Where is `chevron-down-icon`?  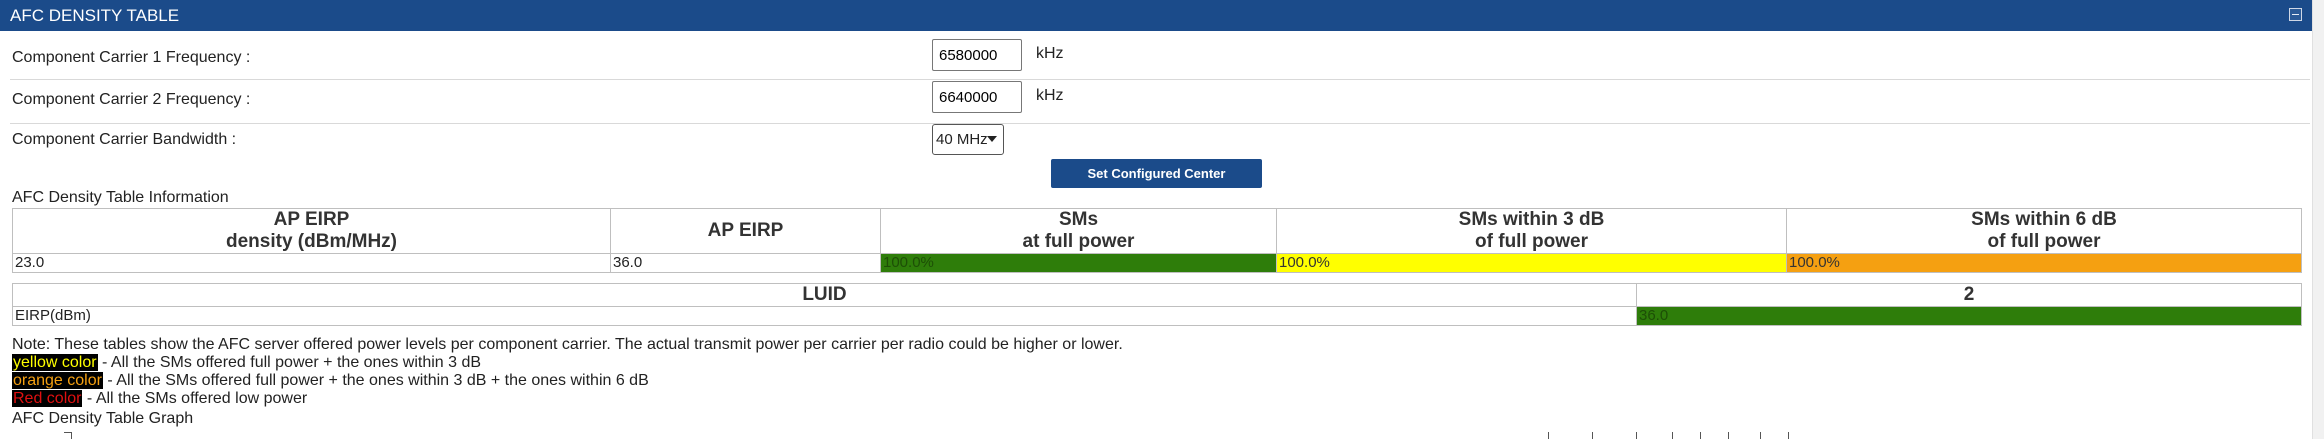
chevron-down-icon is located at coordinates (992, 139).